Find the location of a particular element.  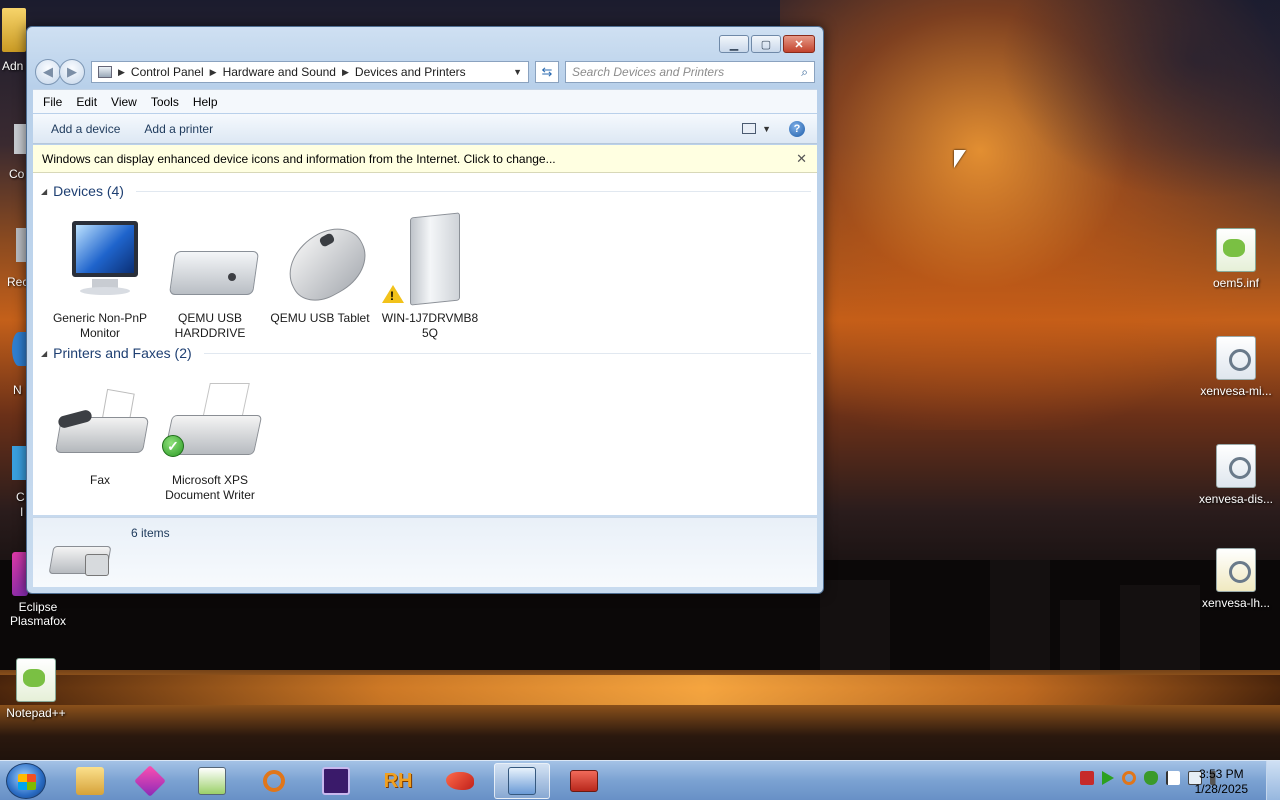

taskbar-control-panel is located at coordinates (522, 781).